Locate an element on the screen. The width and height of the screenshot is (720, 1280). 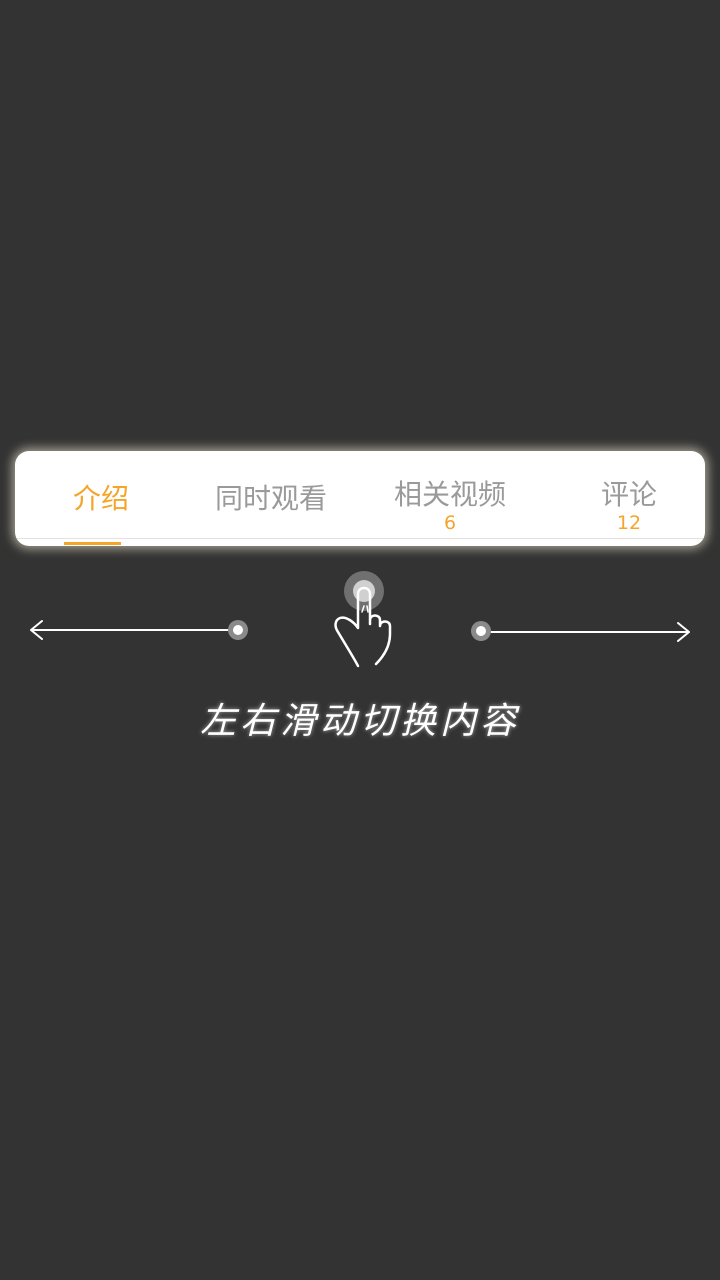
tab-comments-label: 评论 is located at coordinates (628, 494).